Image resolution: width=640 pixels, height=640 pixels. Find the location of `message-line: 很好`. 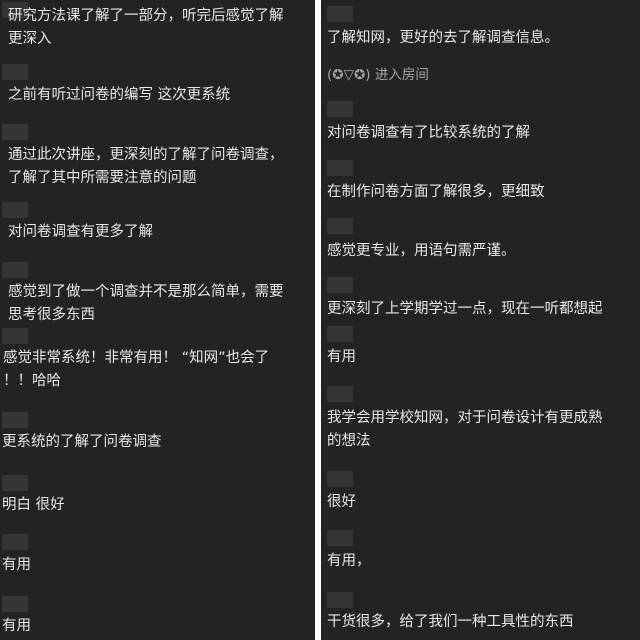

message-line: 很好 is located at coordinates (341, 502).